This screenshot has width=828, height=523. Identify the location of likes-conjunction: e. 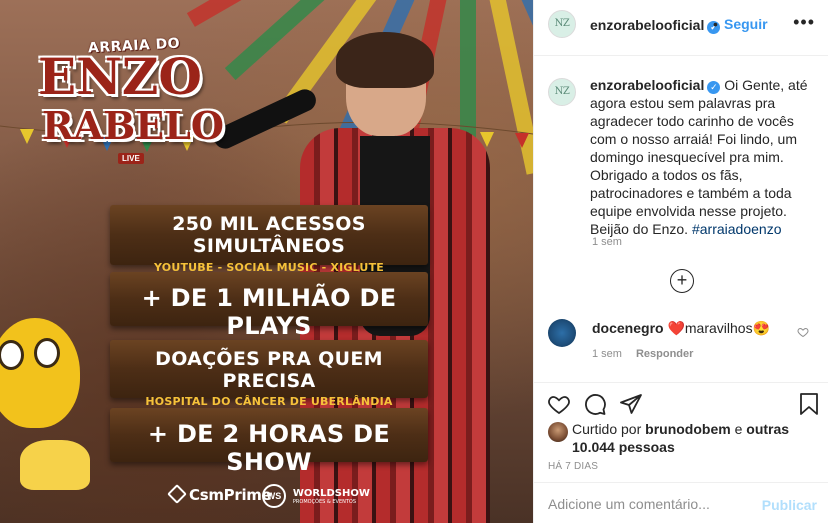
(738, 429).